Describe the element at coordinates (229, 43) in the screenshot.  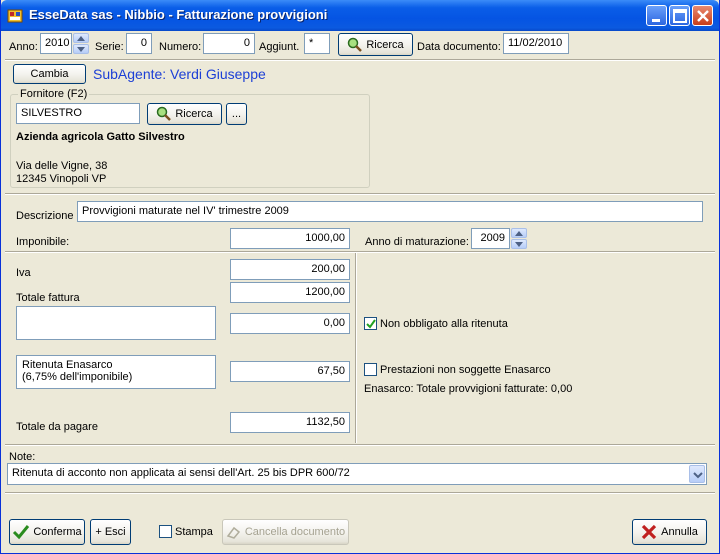
I see `numero-field: 0` at that location.